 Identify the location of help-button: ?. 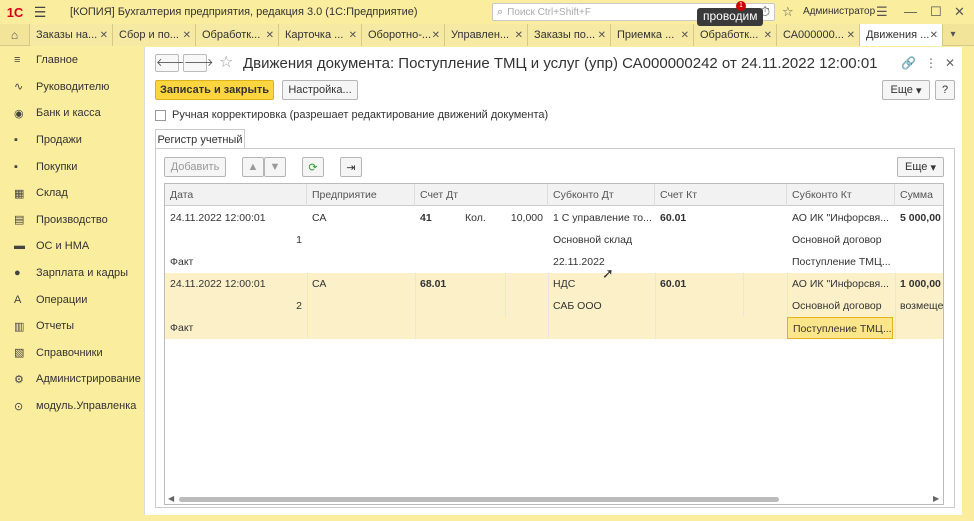
(945, 90).